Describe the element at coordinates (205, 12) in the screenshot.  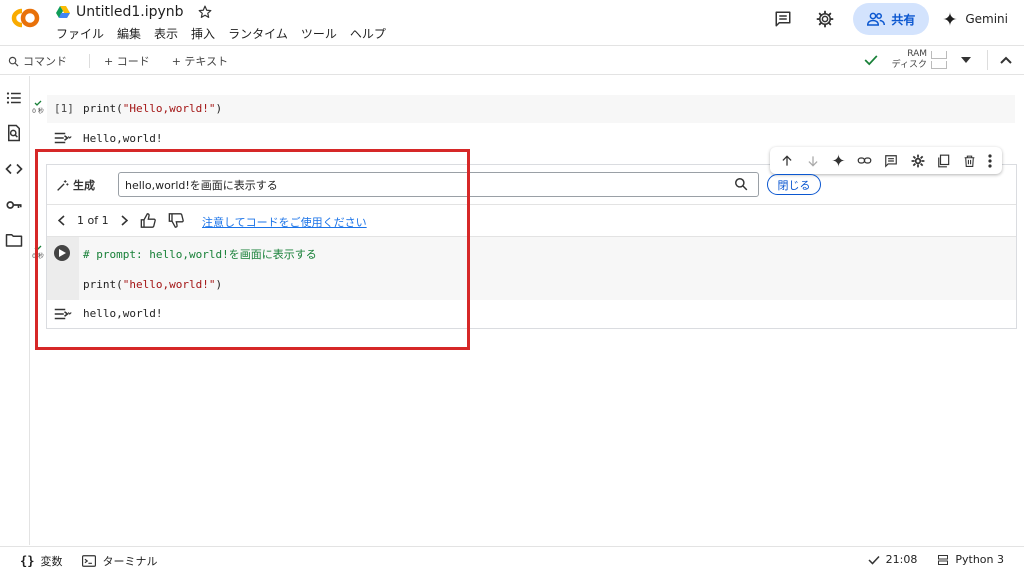
I see `star-icon` at that location.